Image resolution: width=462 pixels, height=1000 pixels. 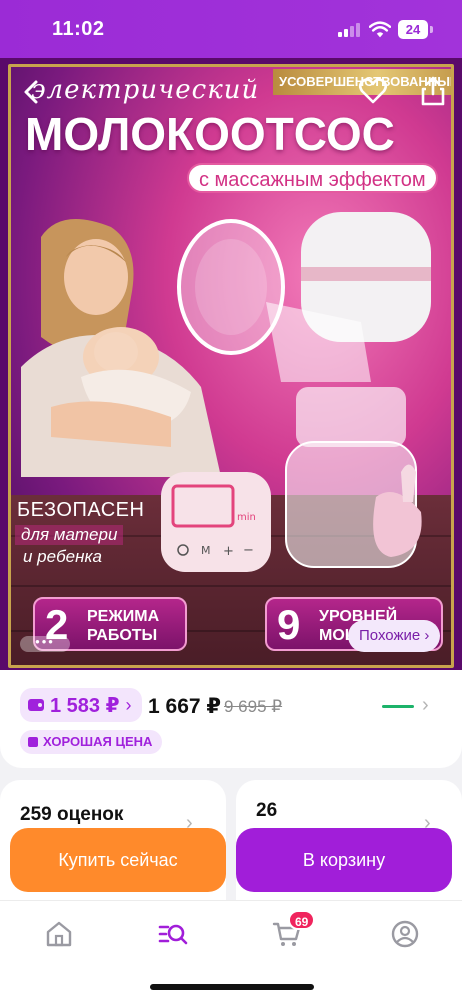 I want to click on current-price: 1 667 ₽, so click(x=184, y=706).